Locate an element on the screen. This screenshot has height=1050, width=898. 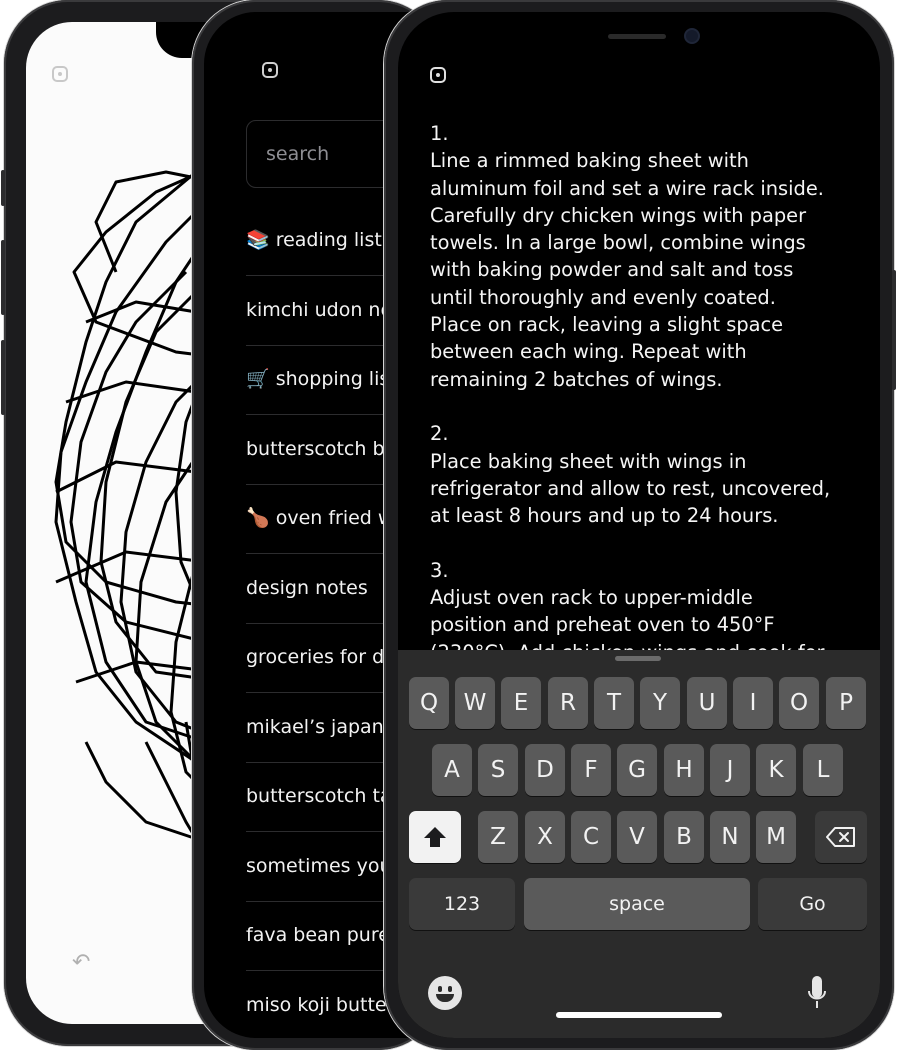
key-p: P is located at coordinates (846, 703).